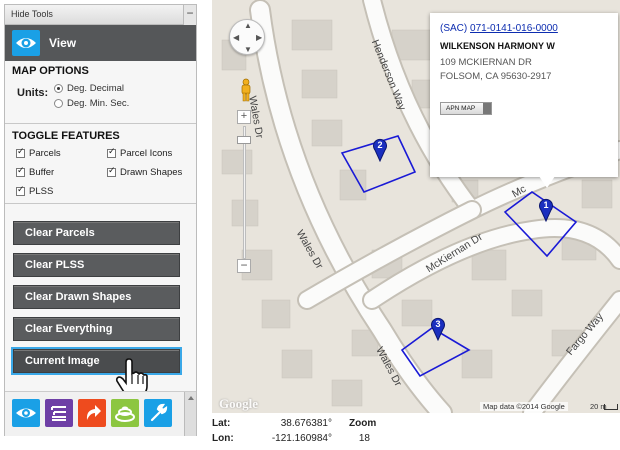 Image resolution: width=620 pixels, height=450 pixels. What do you see at coordinates (223, 438) in the screenshot?
I see `lon-label: Lon:` at bounding box center [223, 438].